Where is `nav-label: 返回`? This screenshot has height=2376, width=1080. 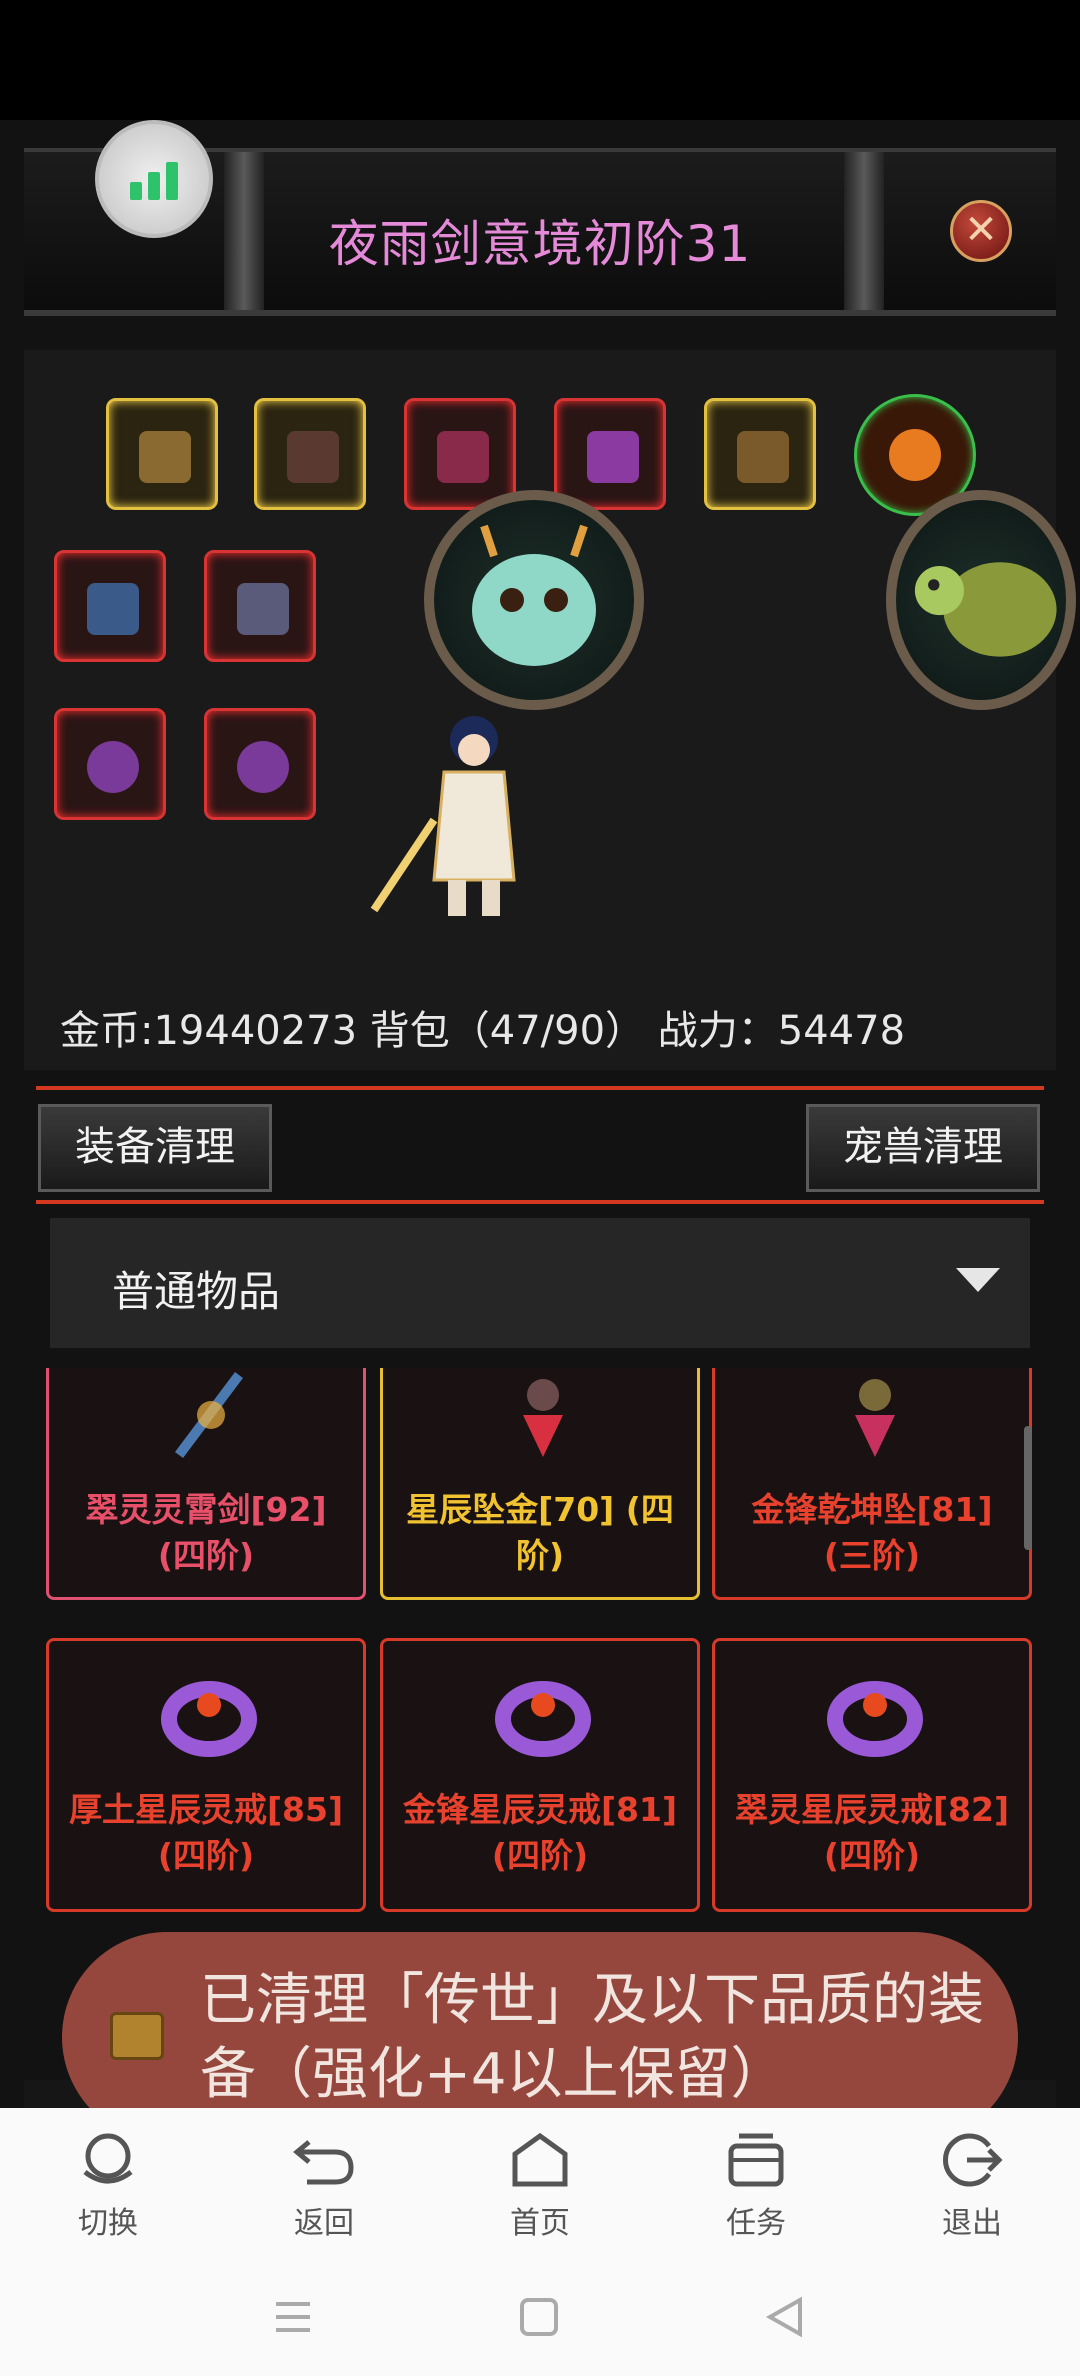
nav-label: 返回 is located at coordinates (324, 2223).